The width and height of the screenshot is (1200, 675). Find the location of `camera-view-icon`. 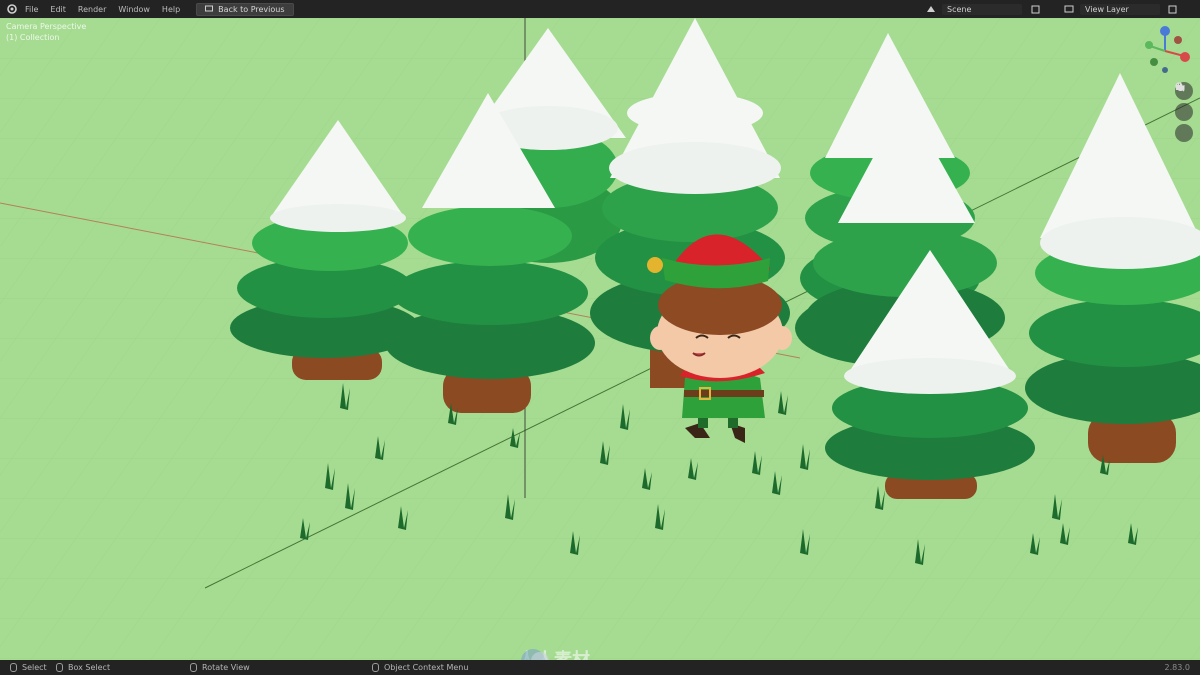

camera-view-icon is located at coordinates (1184, 113).